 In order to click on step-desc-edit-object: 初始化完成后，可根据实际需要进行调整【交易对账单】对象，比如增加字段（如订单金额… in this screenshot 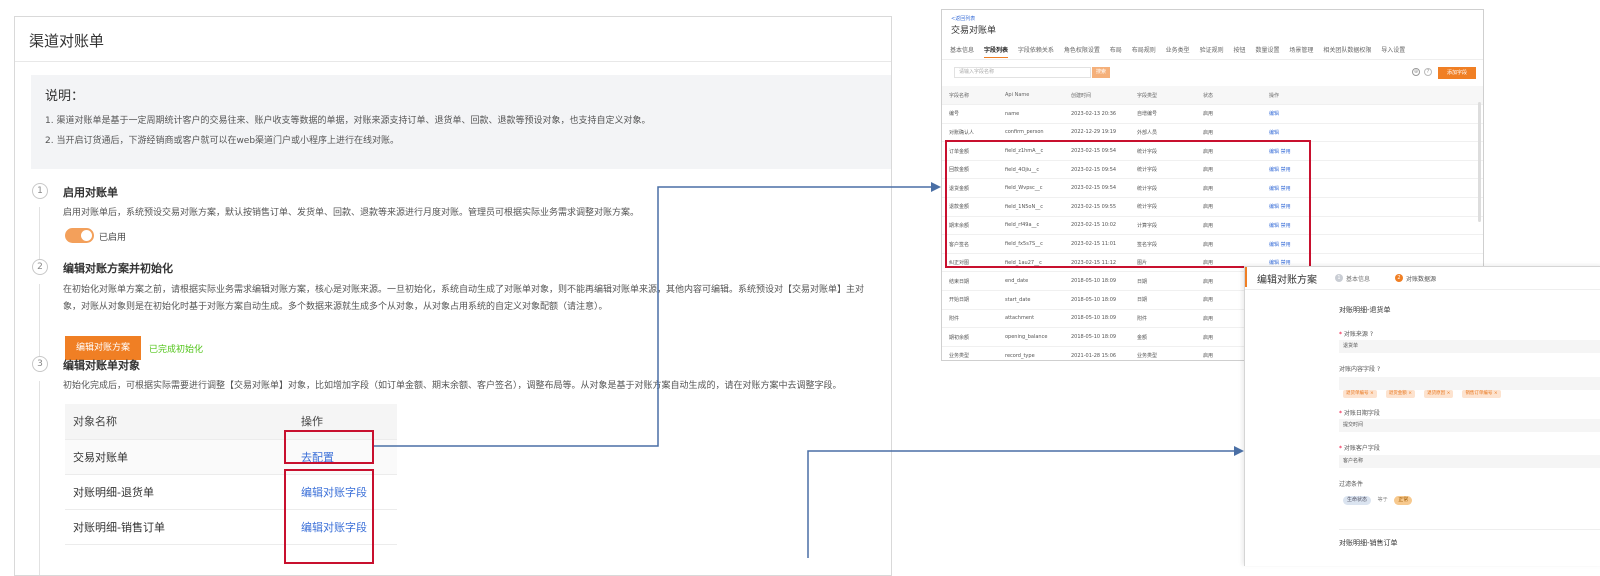, I will do `click(452, 386)`.